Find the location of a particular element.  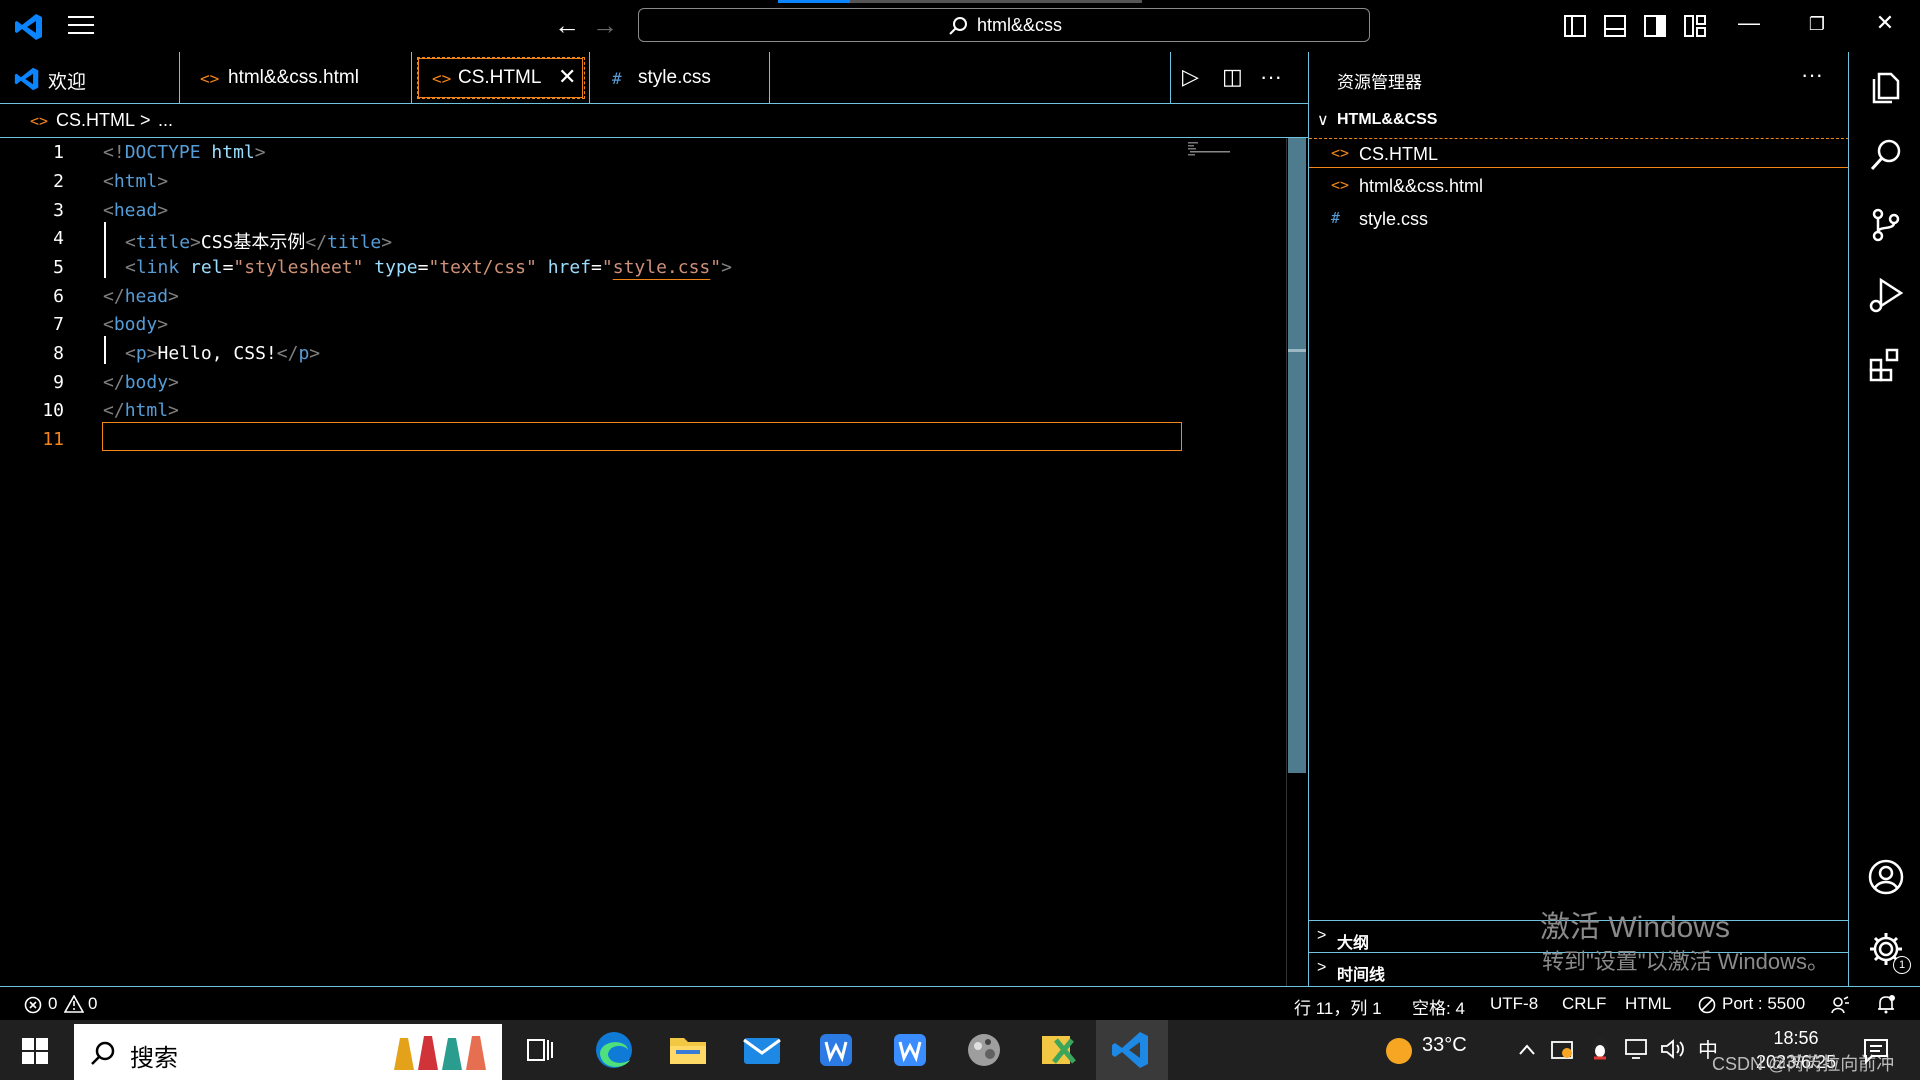

warning-icon is located at coordinates (74, 1004).